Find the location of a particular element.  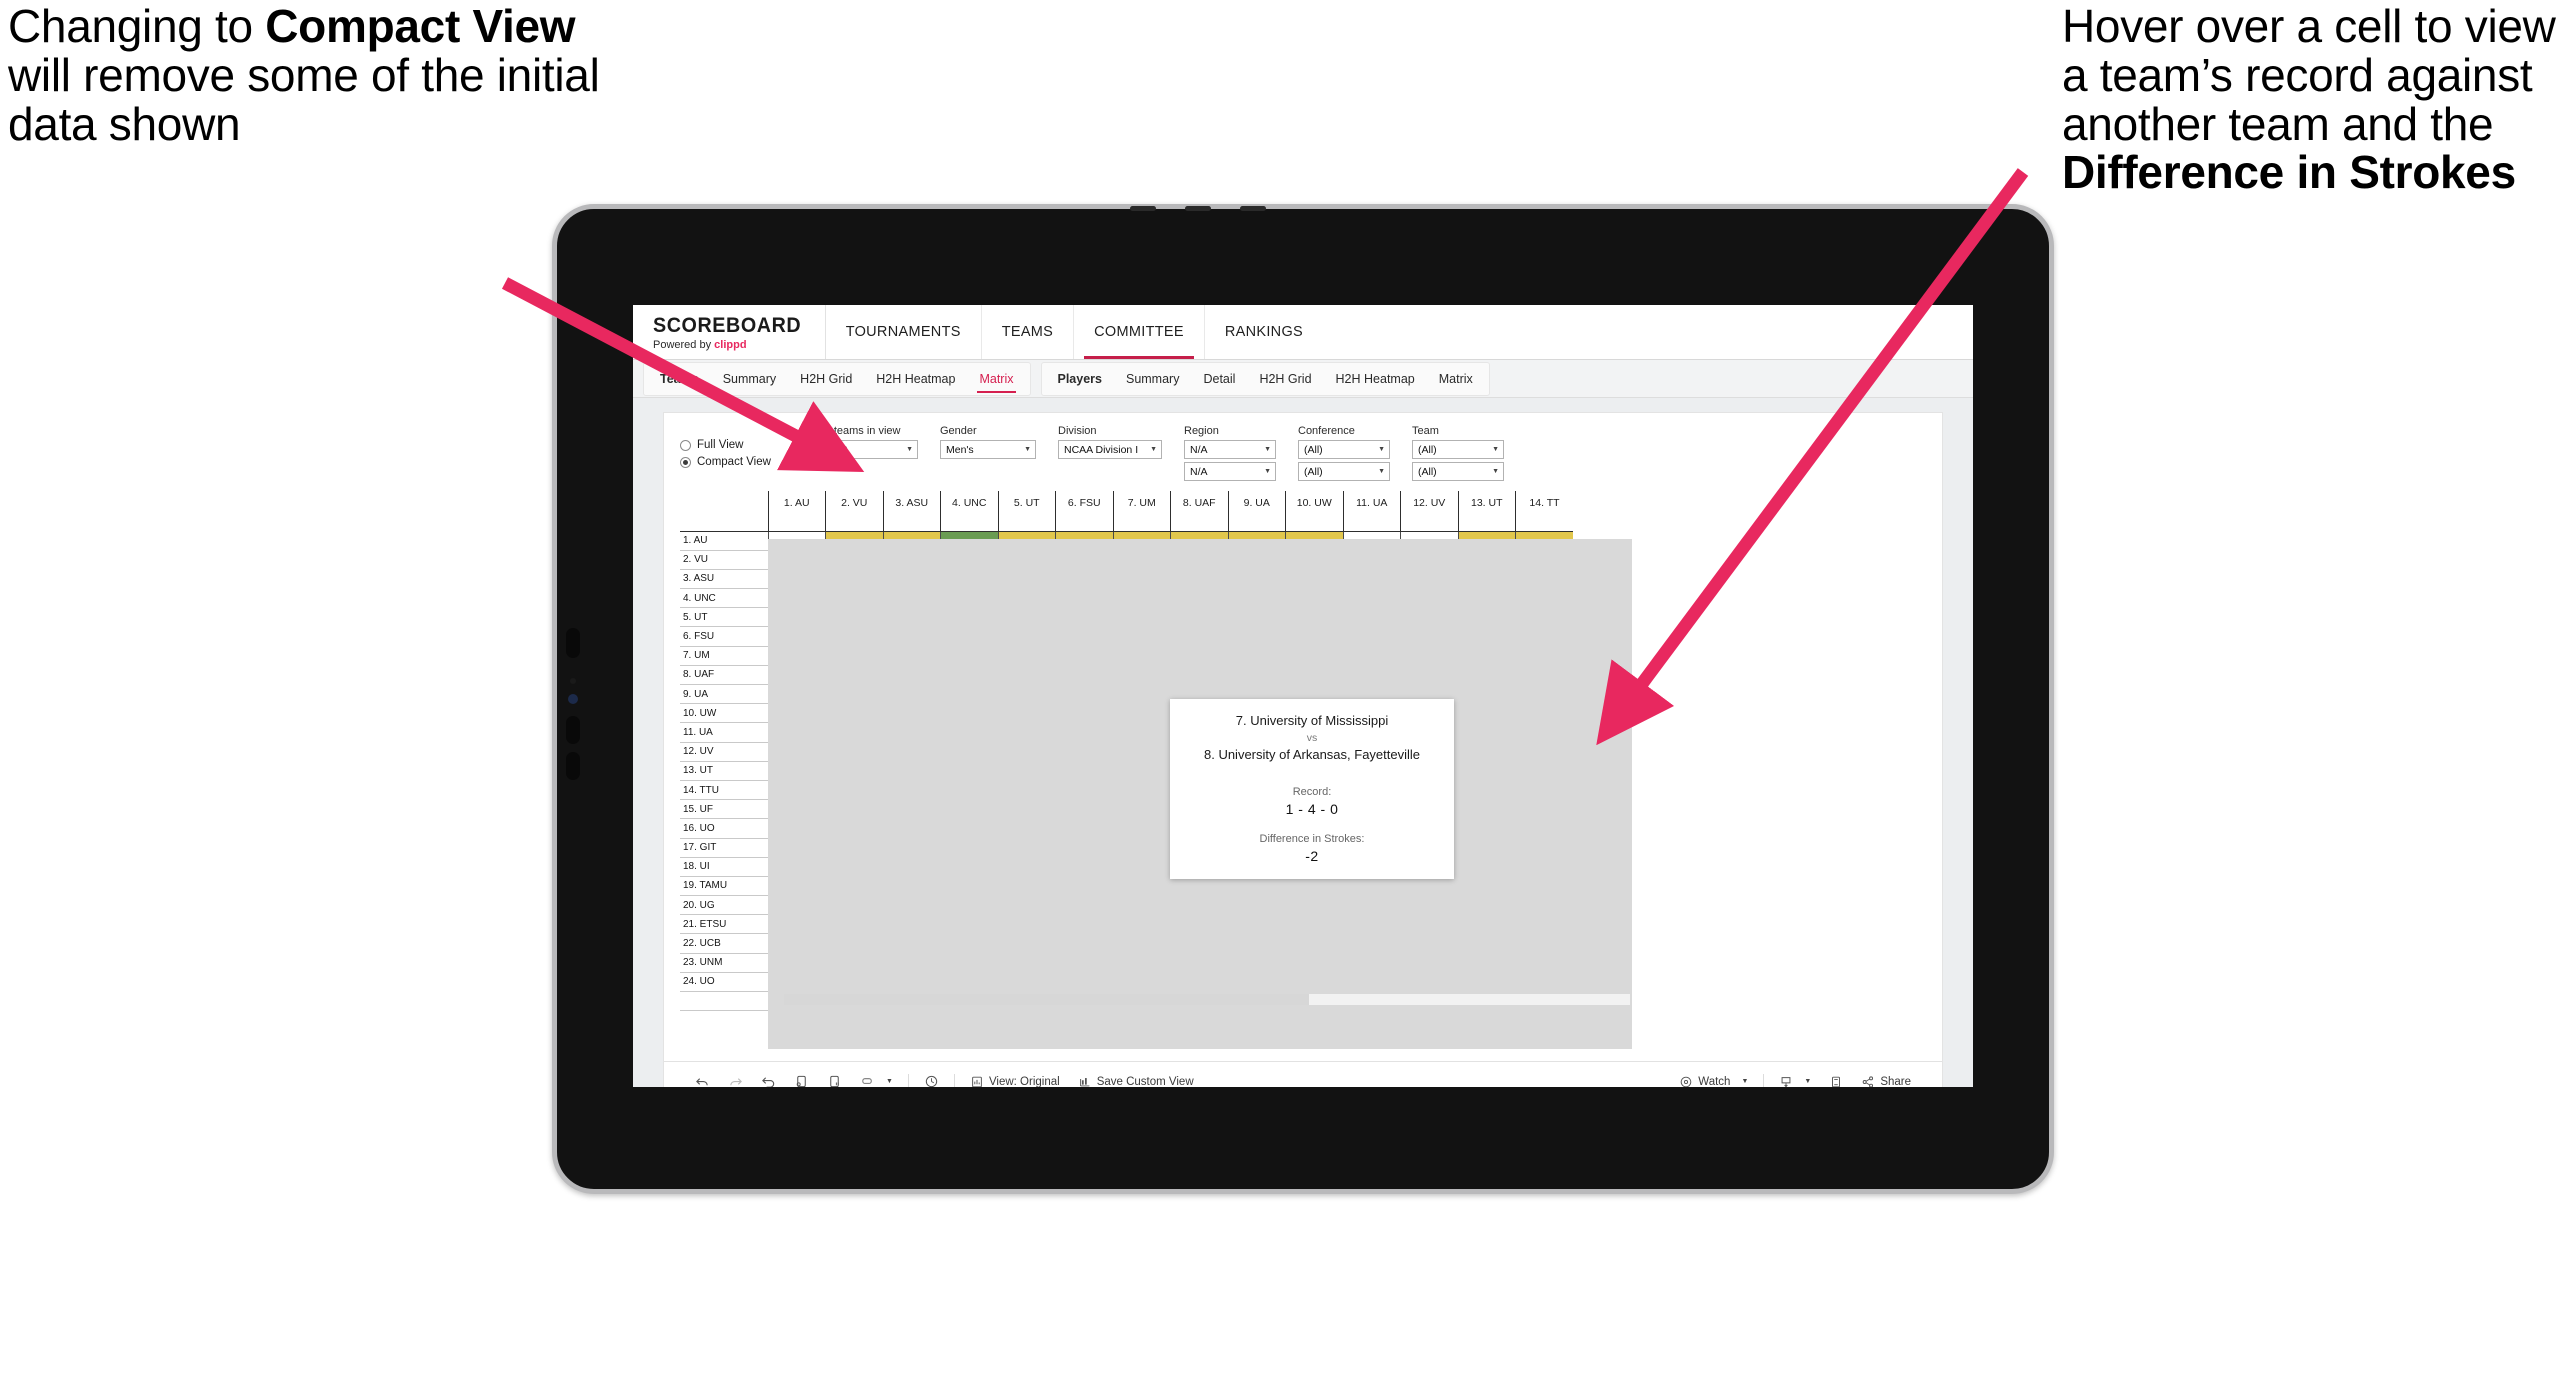

matrix-row-header: 15. UF is located at coordinates (724, 809).